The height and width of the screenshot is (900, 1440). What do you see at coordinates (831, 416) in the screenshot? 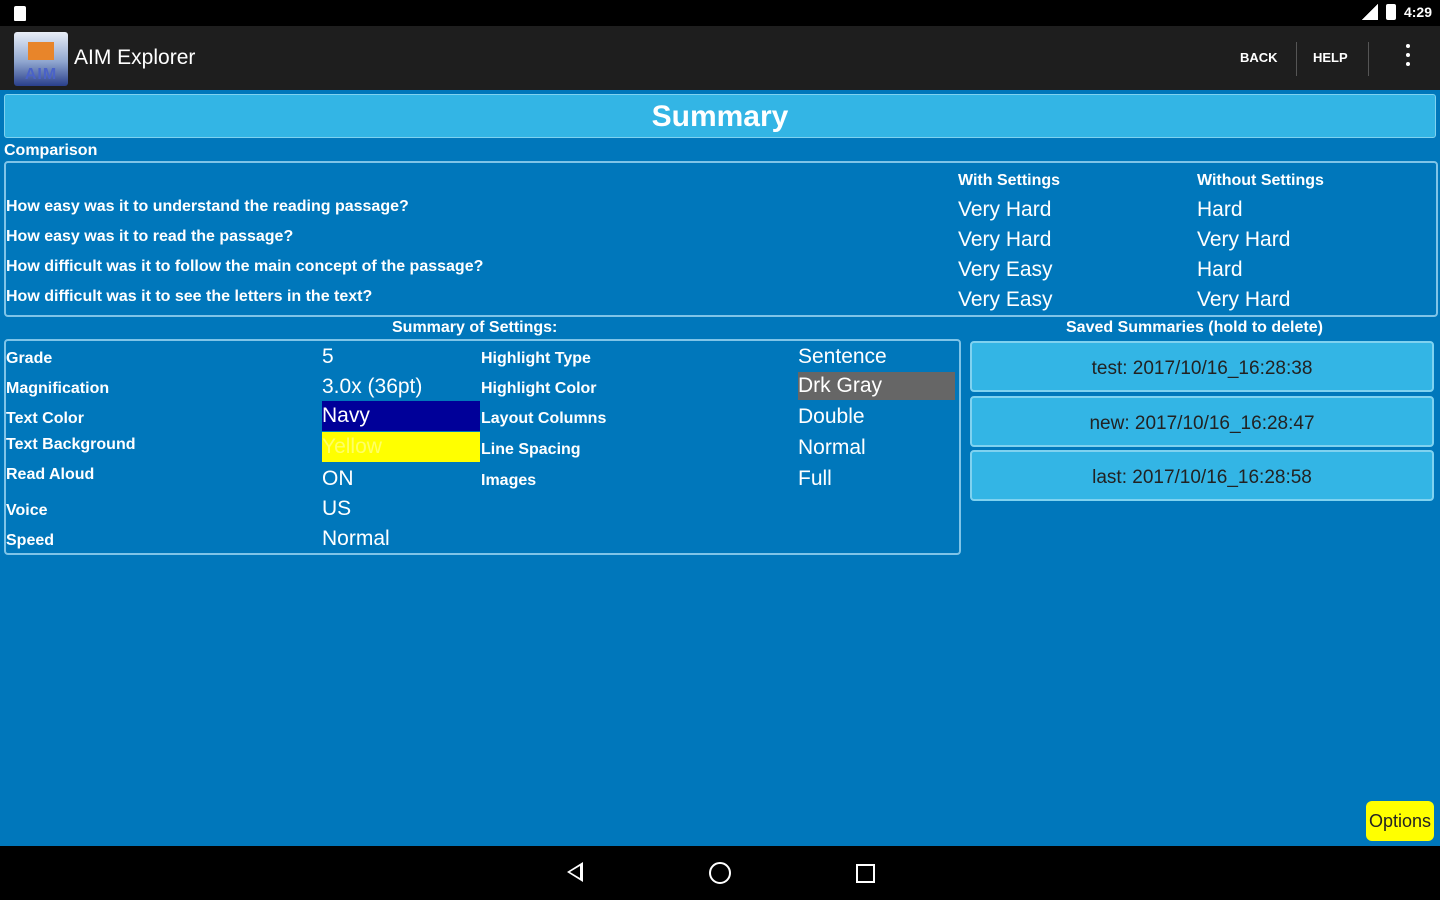
I see `setting-value: Double` at bounding box center [831, 416].